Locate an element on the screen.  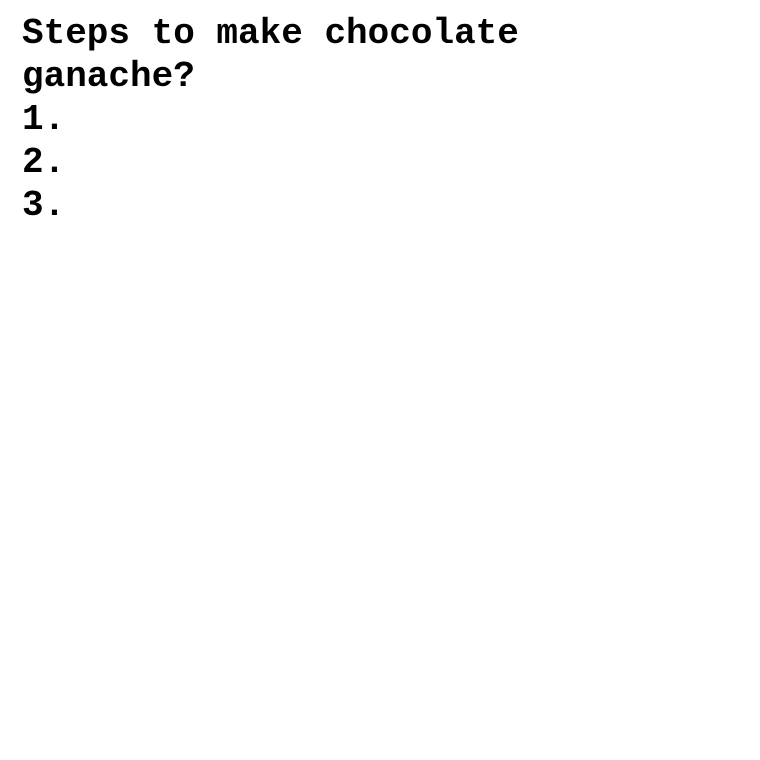
step-item-1: 1. is located at coordinates (380, 119).